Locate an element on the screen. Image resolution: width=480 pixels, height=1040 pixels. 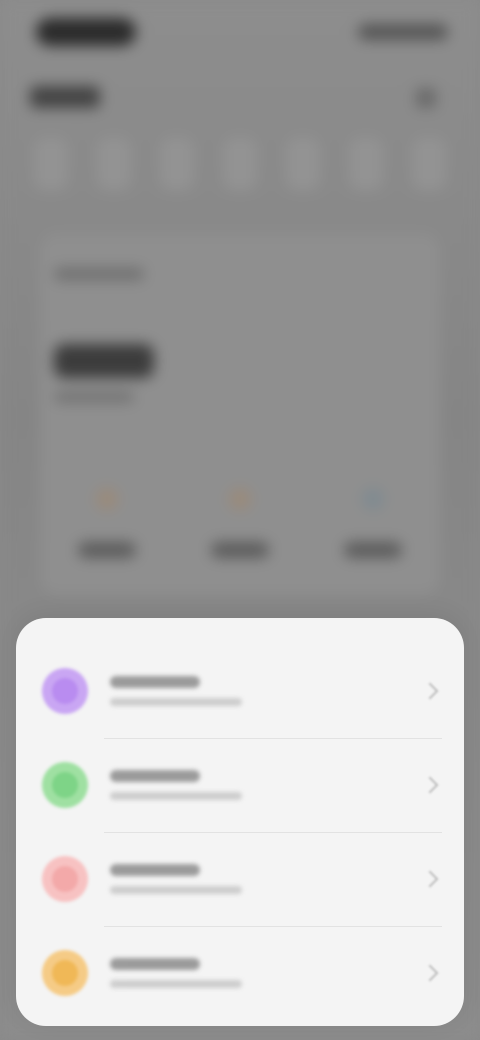
status-bar is located at coordinates (240, 30).